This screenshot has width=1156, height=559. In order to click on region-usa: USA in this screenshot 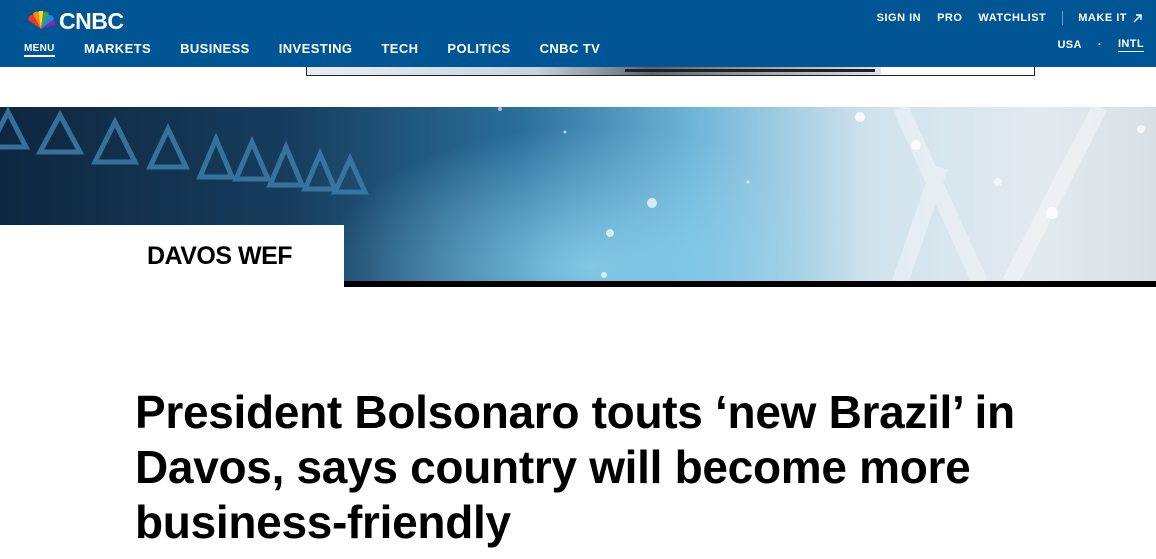, I will do `click(1069, 45)`.